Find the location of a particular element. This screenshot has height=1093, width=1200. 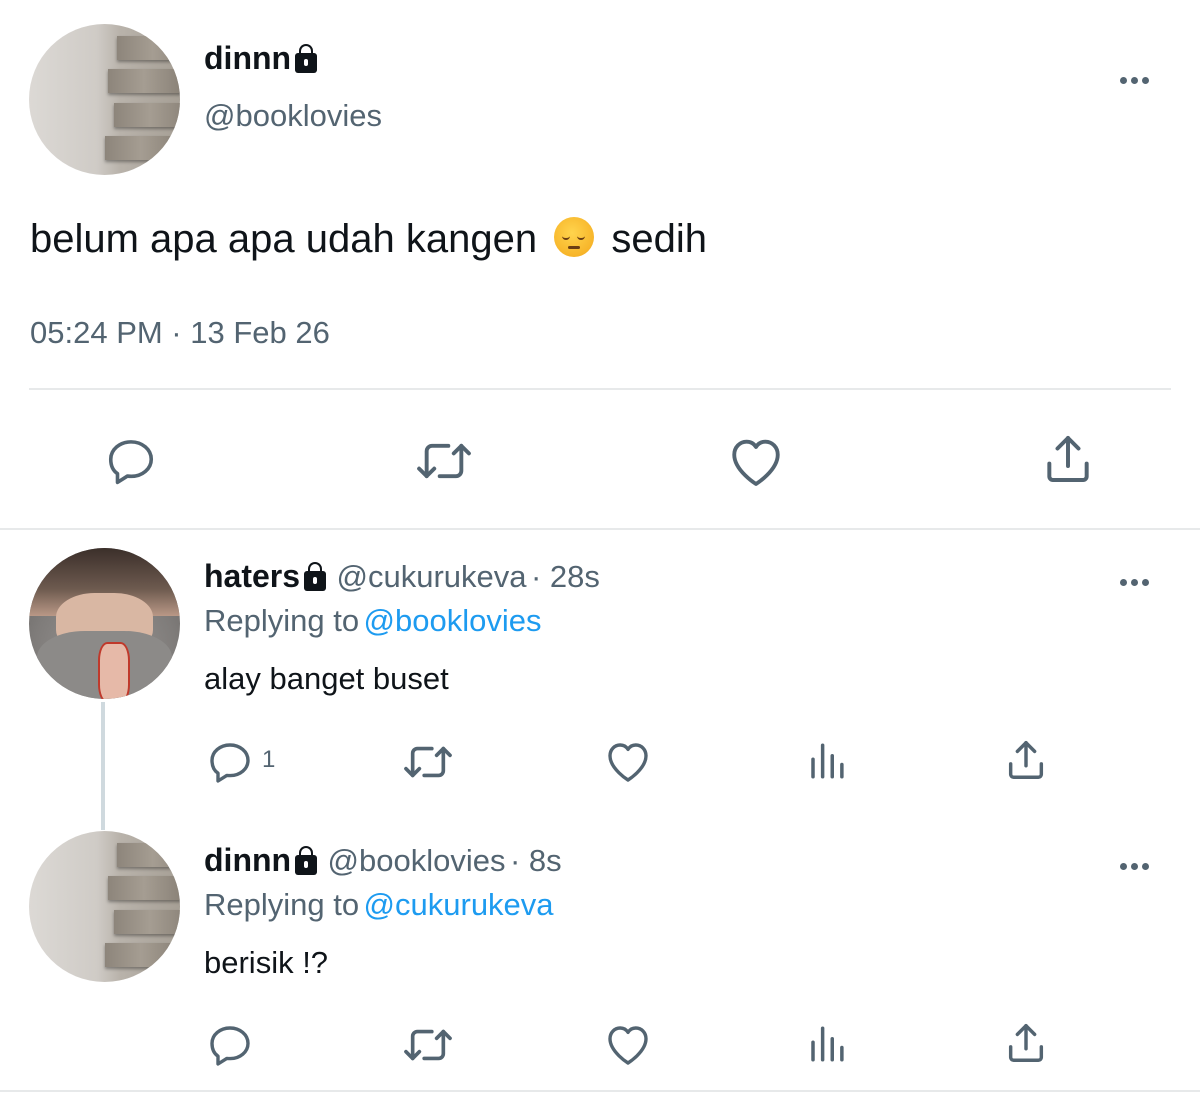

main-tweet-author: dinnn is located at coordinates (261, 61).